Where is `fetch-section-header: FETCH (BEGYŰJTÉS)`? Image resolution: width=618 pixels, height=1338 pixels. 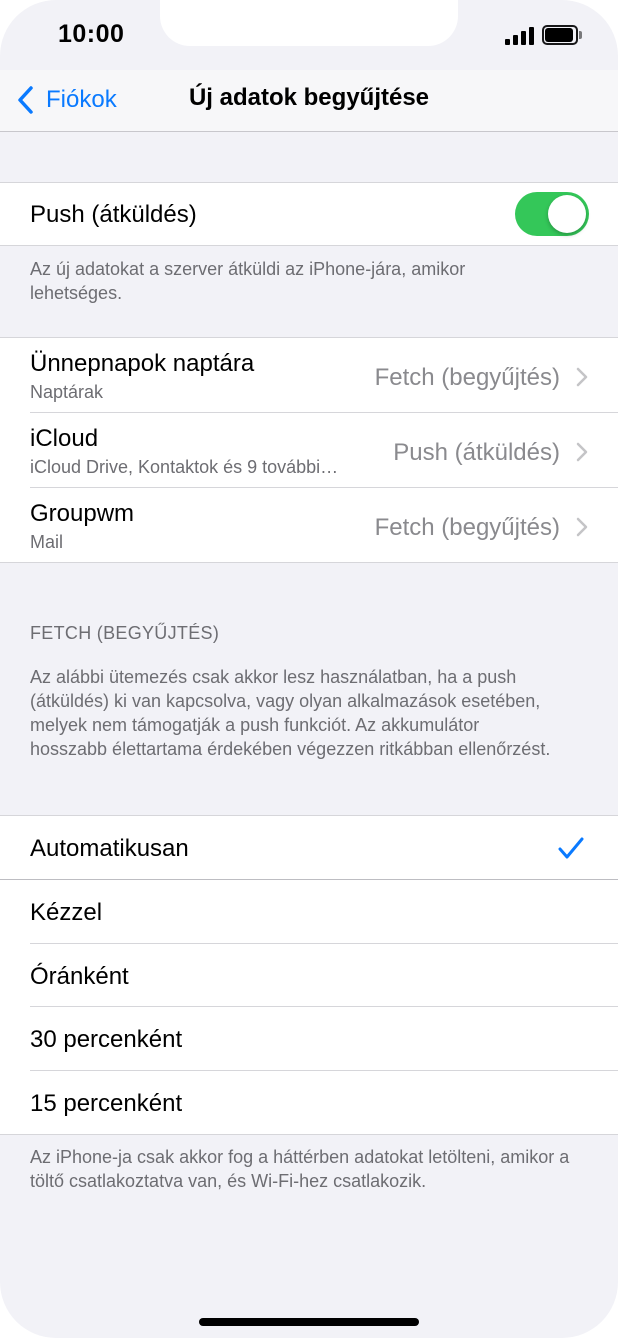
fetch-section-header: FETCH (BEGYŰJTÉS) is located at coordinates (125, 633).